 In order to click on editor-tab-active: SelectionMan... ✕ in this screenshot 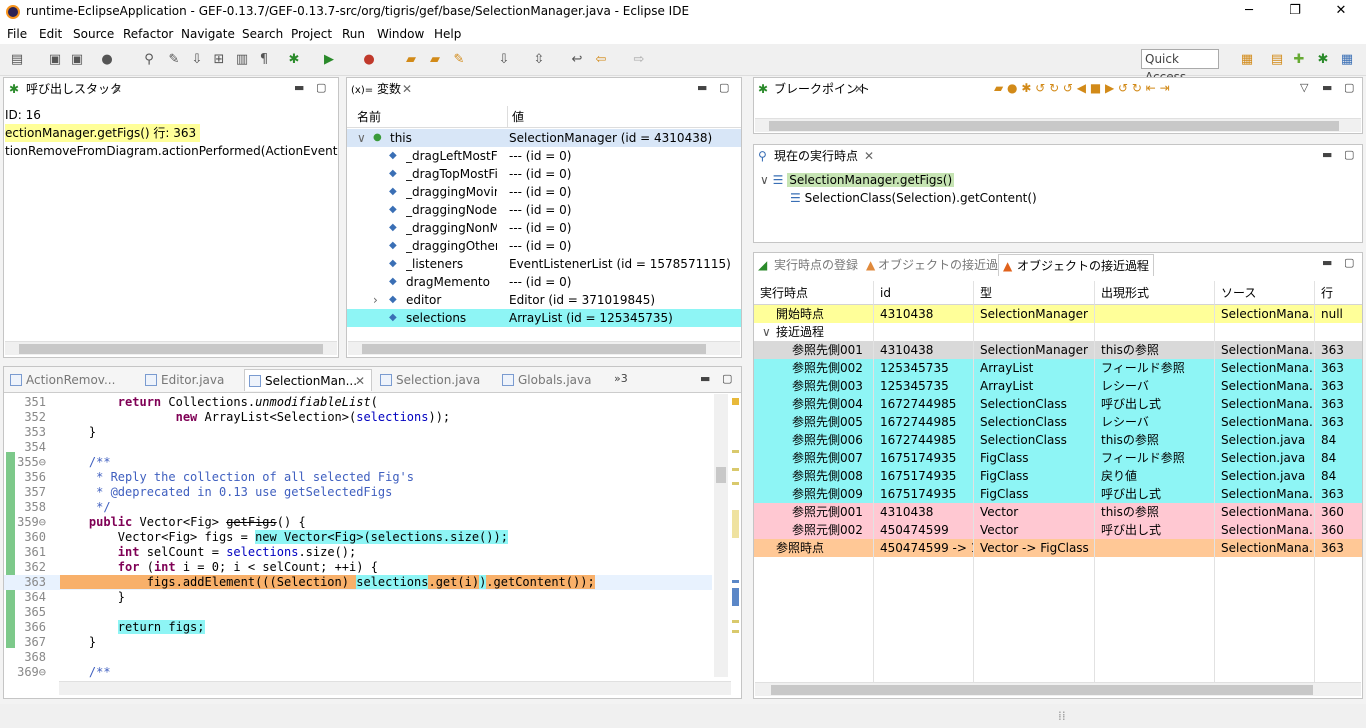, I will do `click(308, 380)`.